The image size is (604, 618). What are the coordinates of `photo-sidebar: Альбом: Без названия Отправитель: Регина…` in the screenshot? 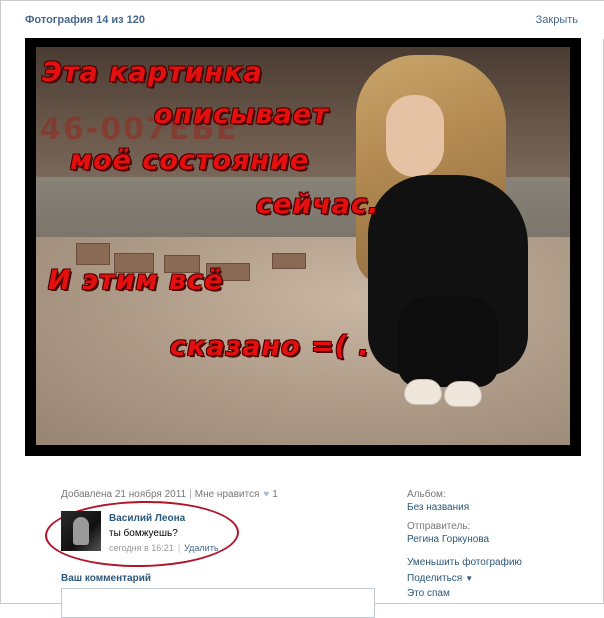 It's located at (497, 544).